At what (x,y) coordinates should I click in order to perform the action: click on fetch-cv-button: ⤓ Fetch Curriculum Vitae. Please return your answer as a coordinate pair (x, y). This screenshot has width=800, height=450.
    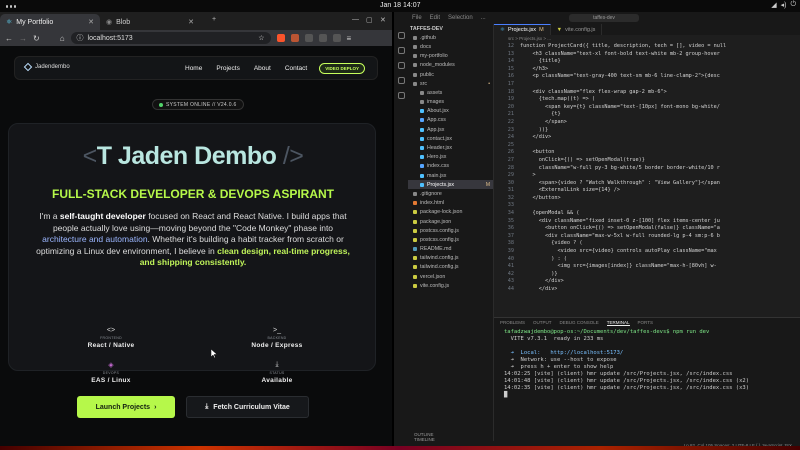
    Looking at the image, I should click on (247, 407).